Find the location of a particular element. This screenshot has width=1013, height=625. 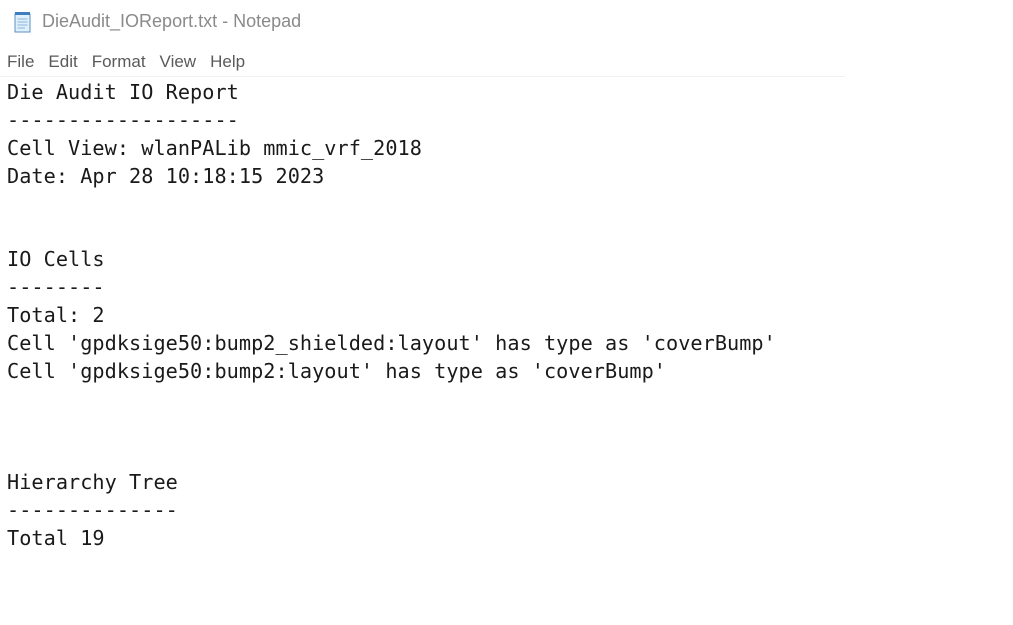

cell-view-line: Cell View: wlanPALib mmic_vrf_2018 is located at coordinates (214, 148).